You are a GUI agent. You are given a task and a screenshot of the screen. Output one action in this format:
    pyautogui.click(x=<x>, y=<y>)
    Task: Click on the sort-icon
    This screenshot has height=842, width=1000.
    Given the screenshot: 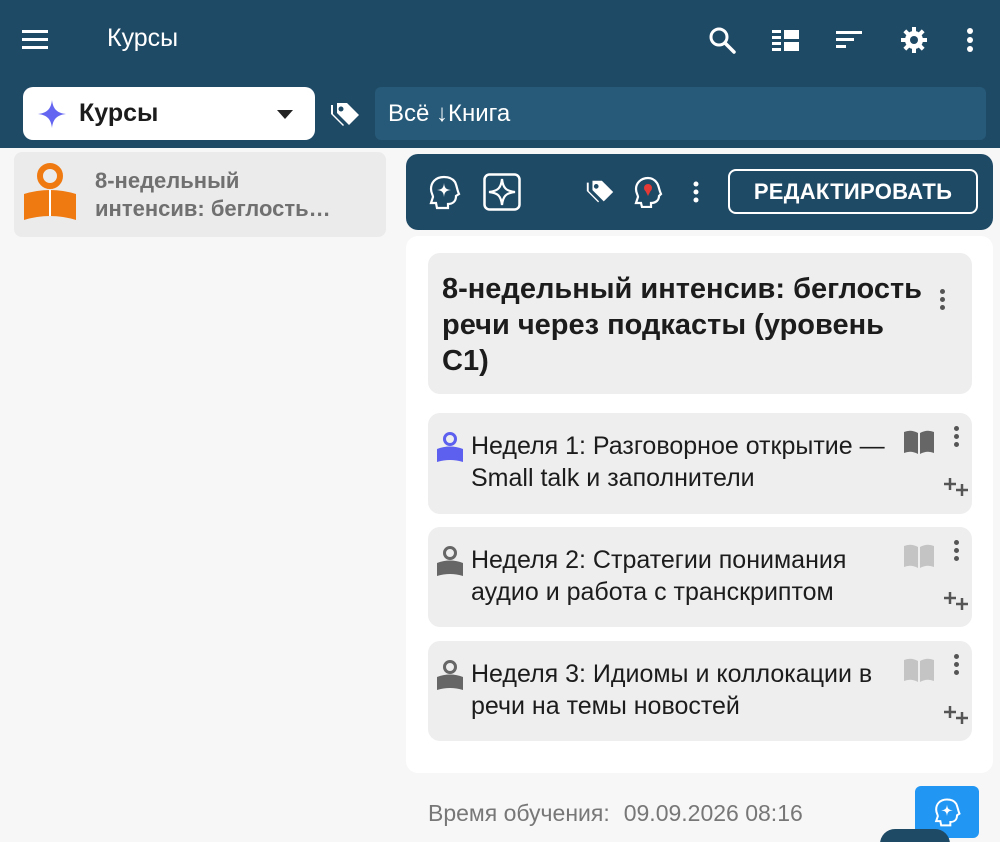 What is the action you would take?
    pyautogui.click(x=850, y=40)
    